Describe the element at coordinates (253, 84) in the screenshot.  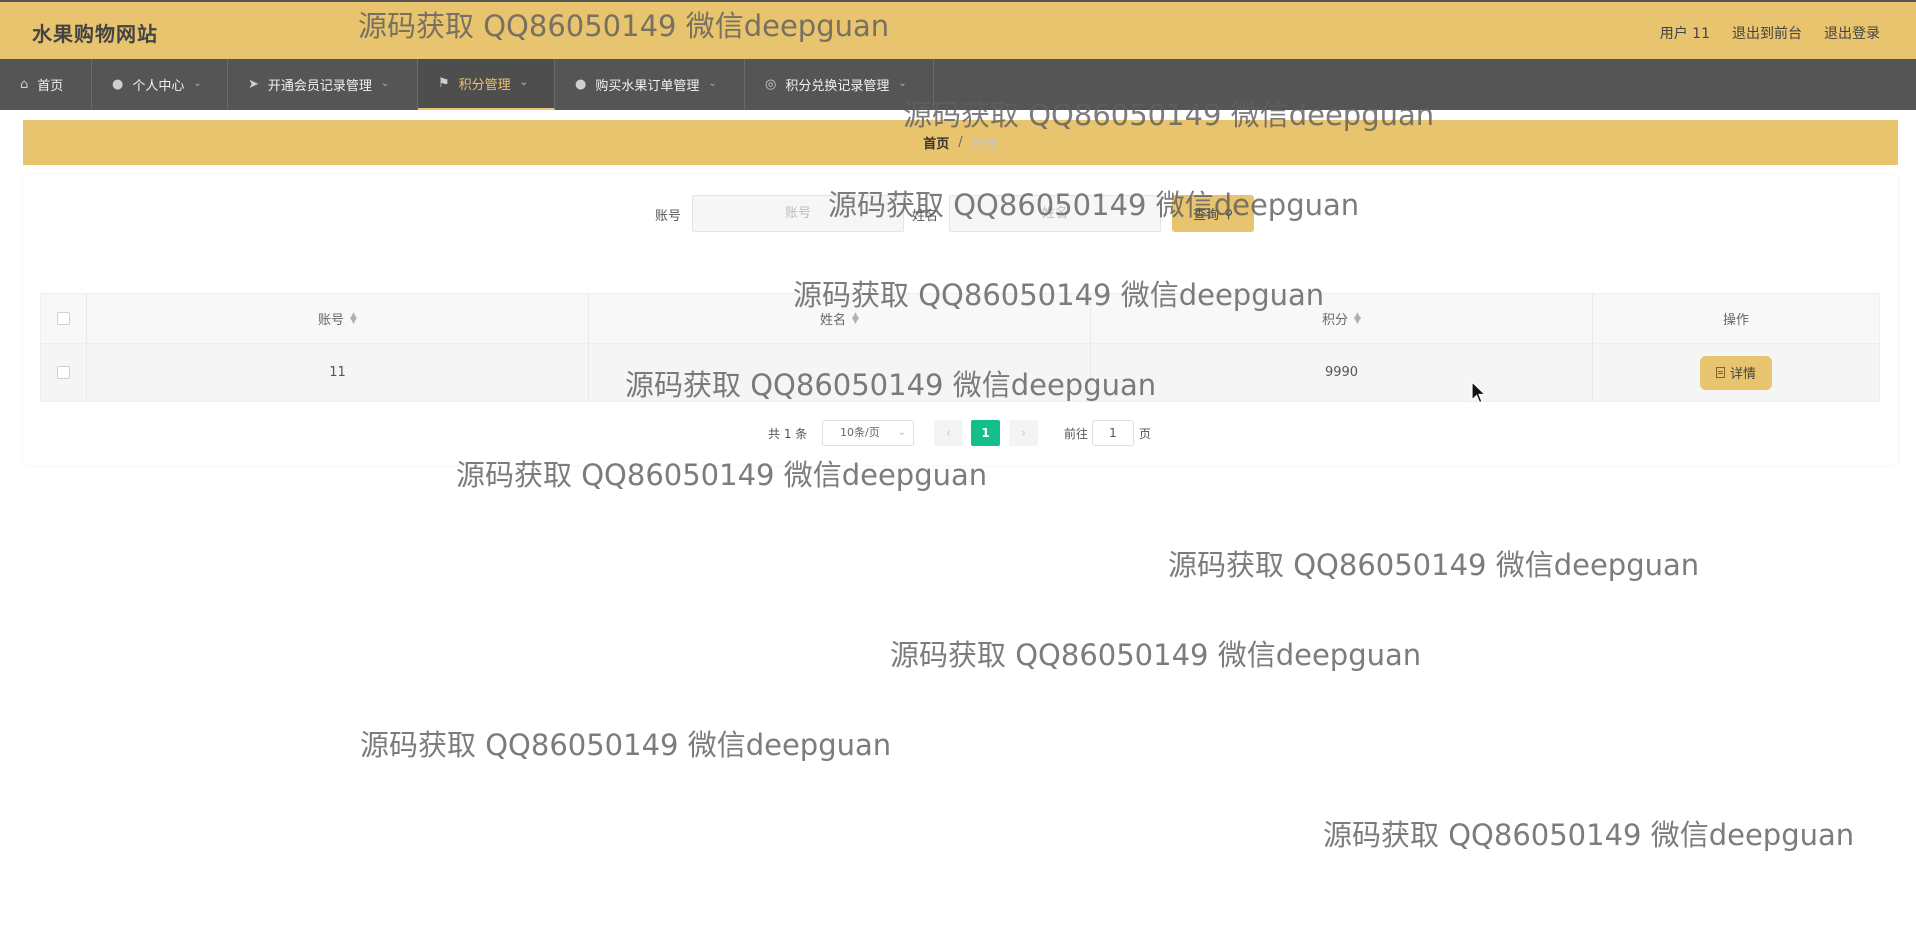
I see `send-icon: ➤` at that location.